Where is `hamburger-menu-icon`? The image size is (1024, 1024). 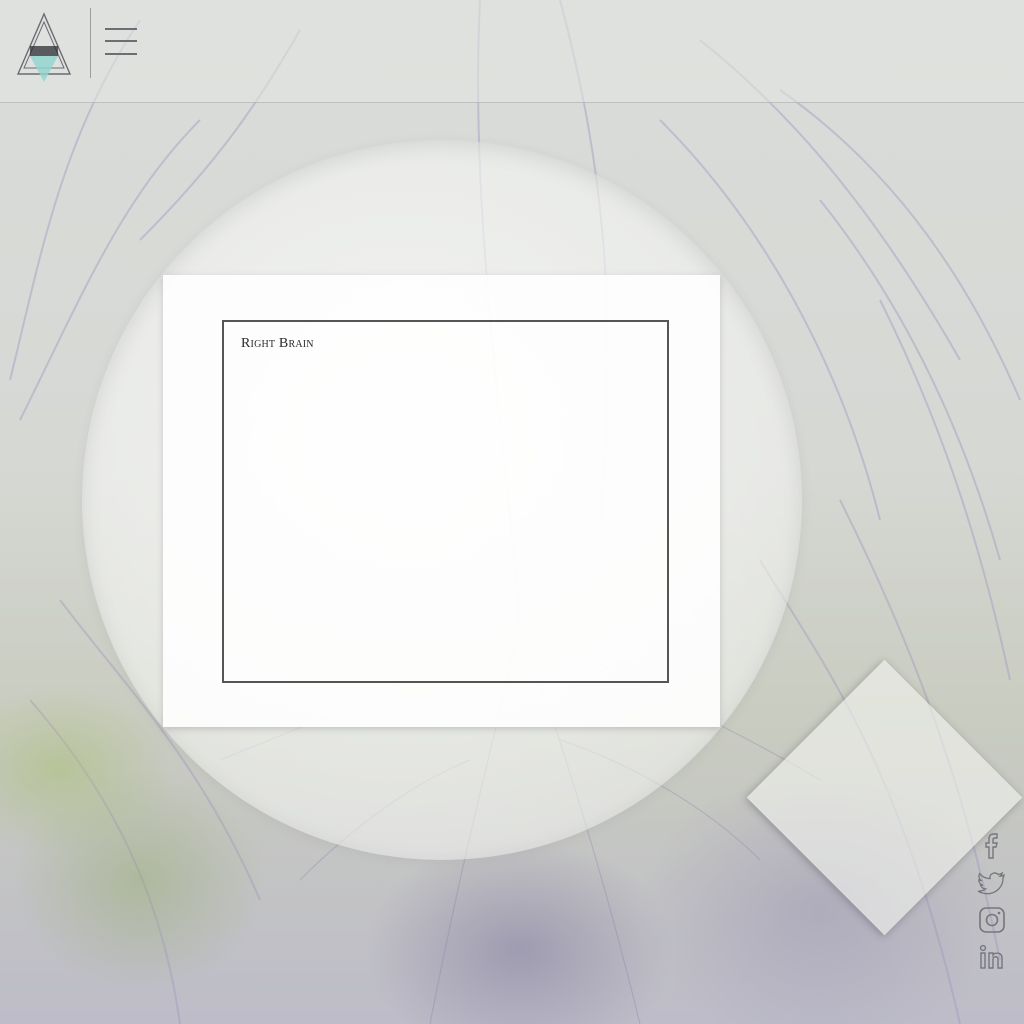 hamburger-menu-icon is located at coordinates (121, 42).